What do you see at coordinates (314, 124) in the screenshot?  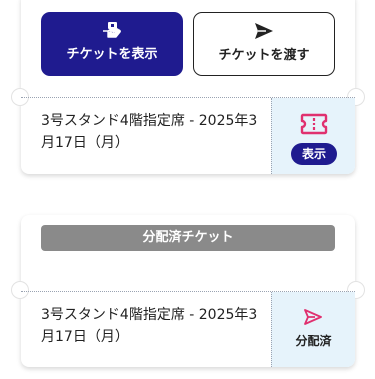 I see `ticket-icon` at bounding box center [314, 124].